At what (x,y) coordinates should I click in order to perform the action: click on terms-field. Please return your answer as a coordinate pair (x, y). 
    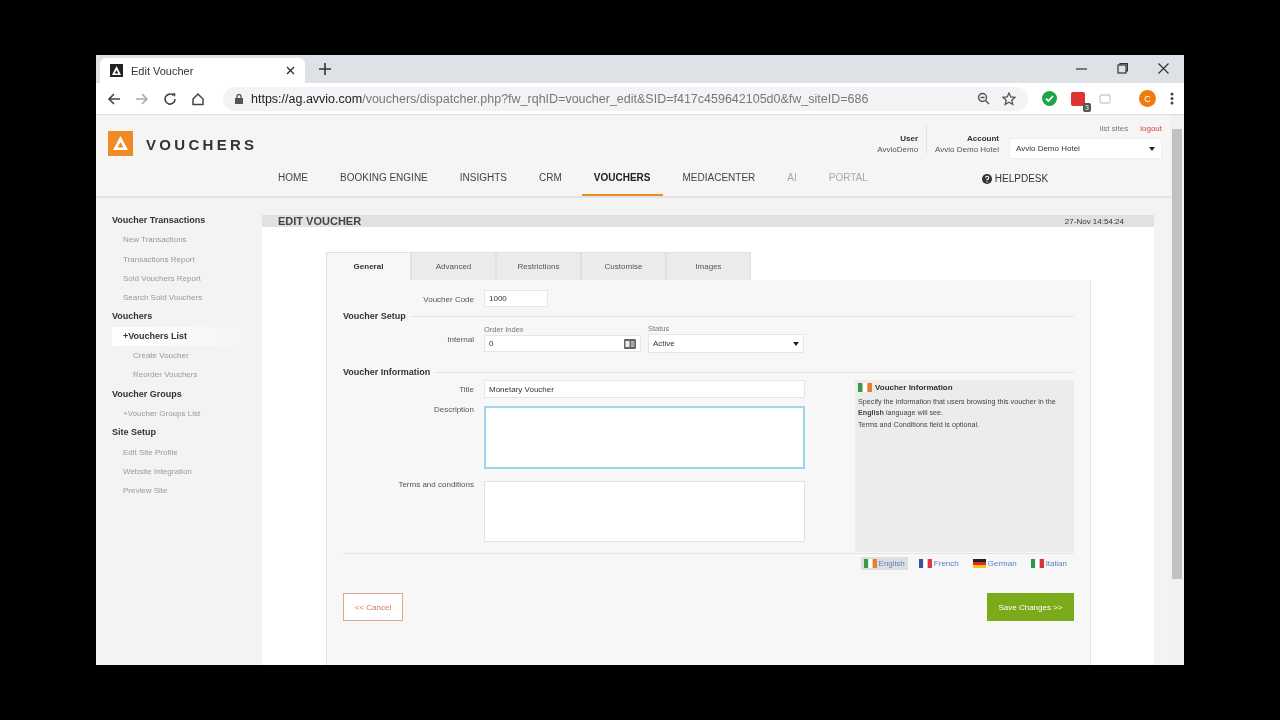
    Looking at the image, I should click on (644, 511).